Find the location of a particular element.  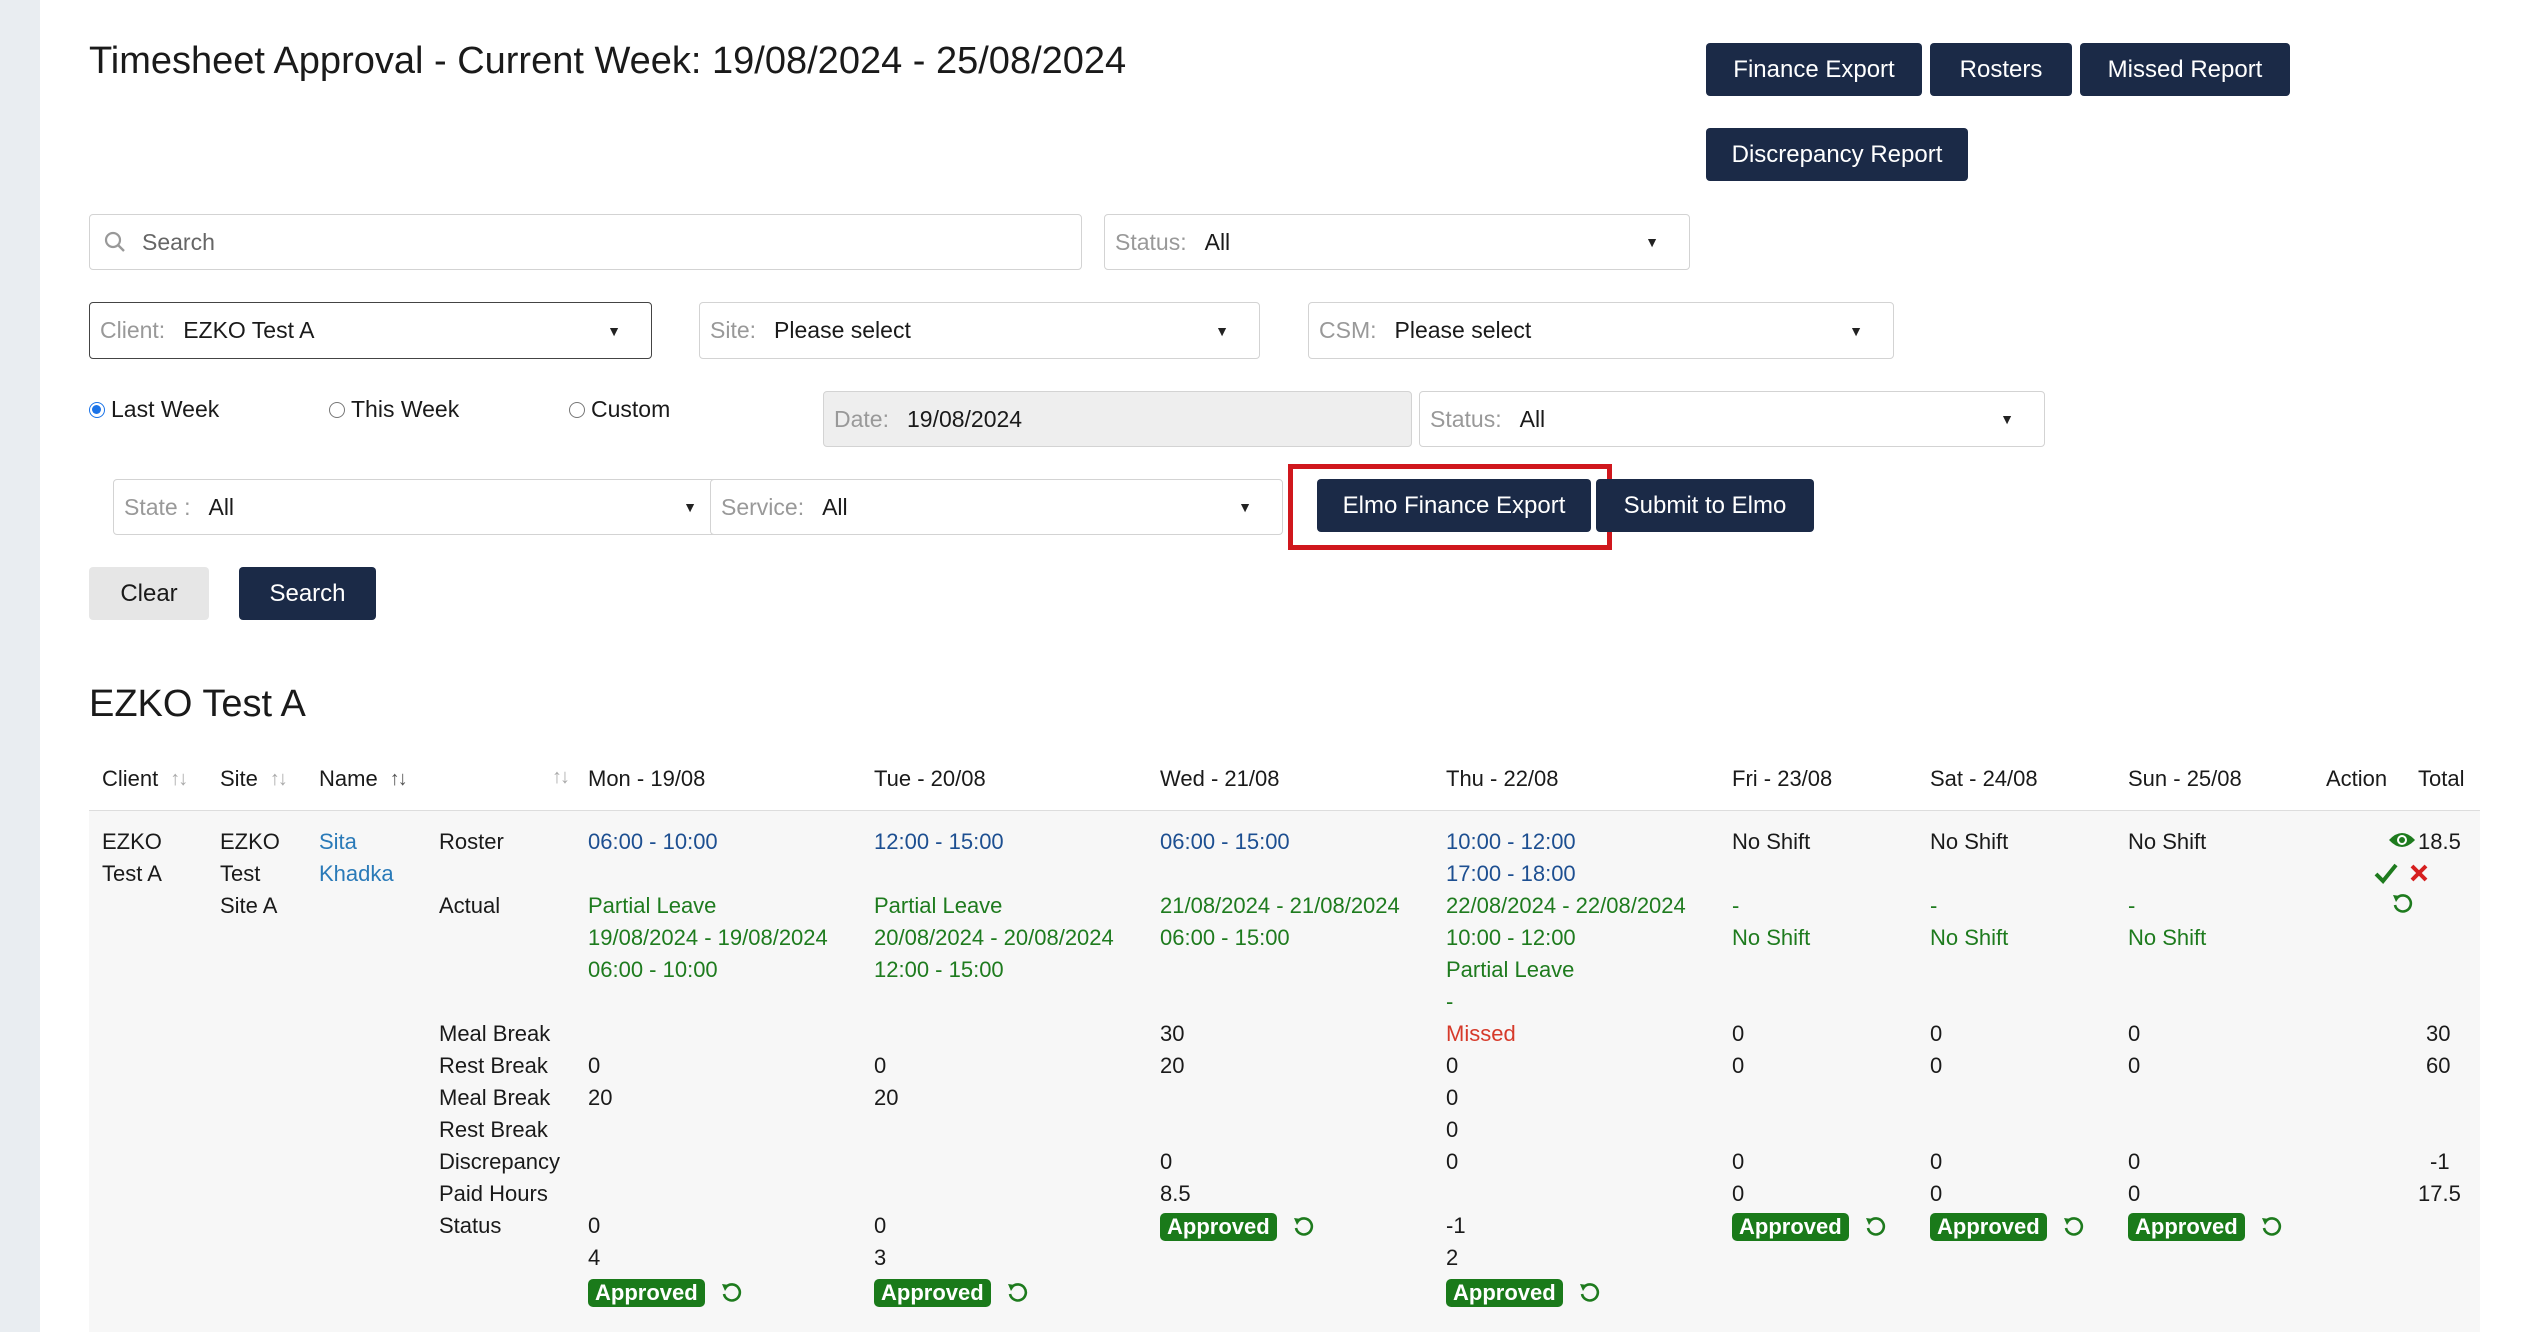

sat-paid-hours: 0 is located at coordinates (1936, 1193).